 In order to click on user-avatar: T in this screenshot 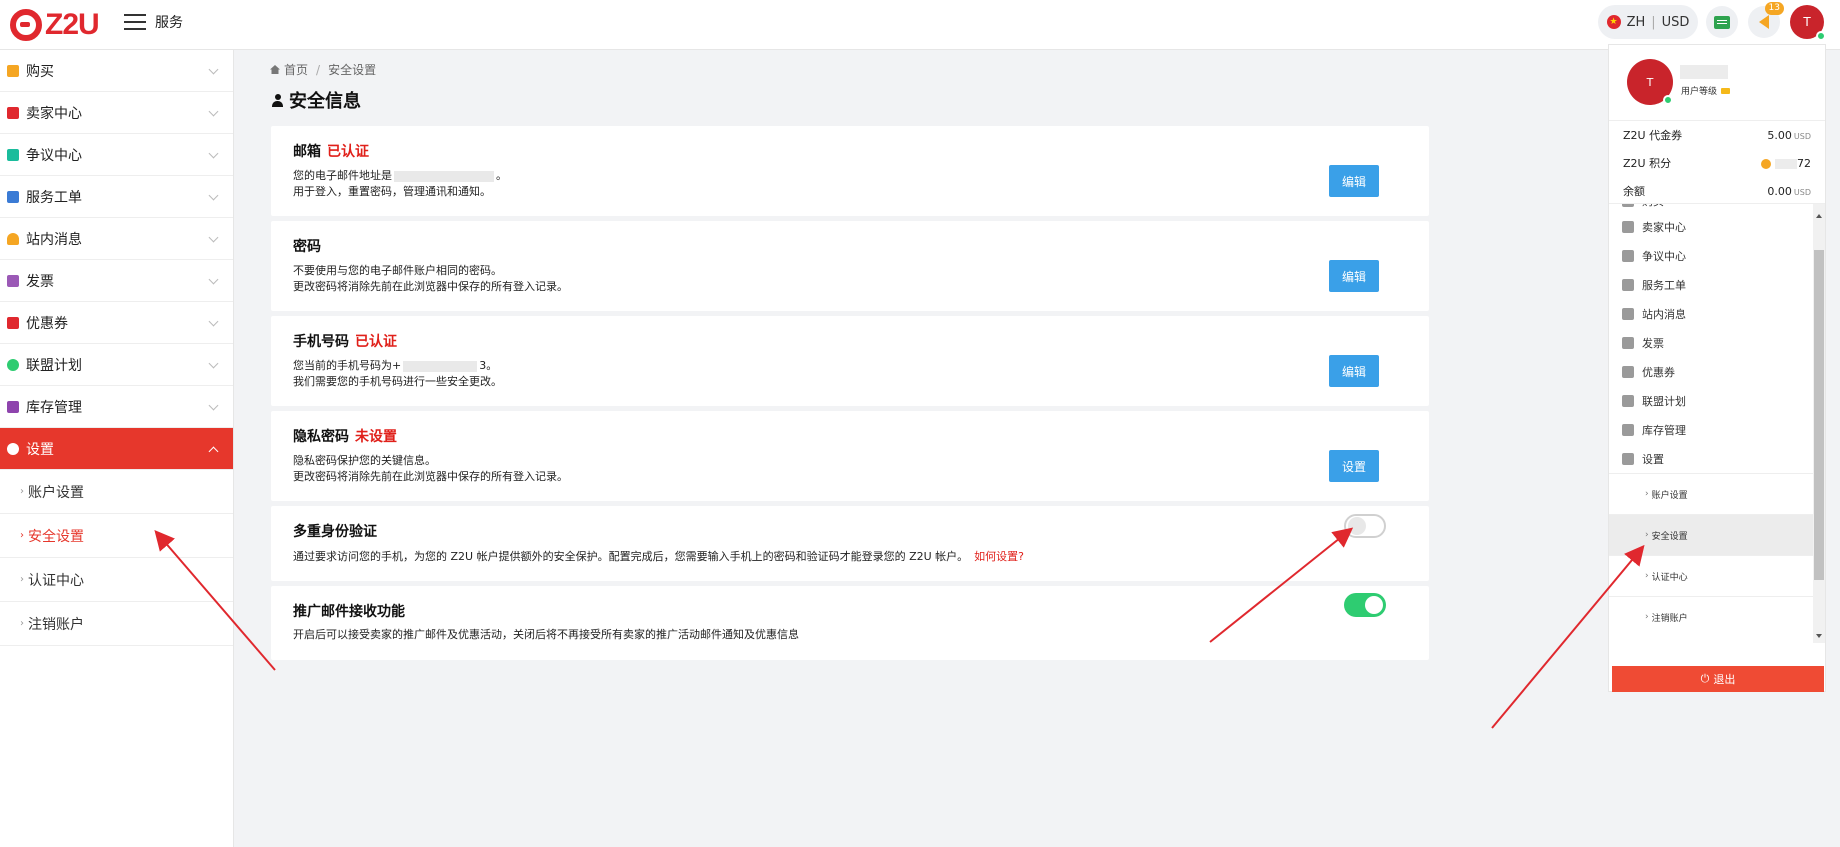, I will do `click(1808, 23)`.